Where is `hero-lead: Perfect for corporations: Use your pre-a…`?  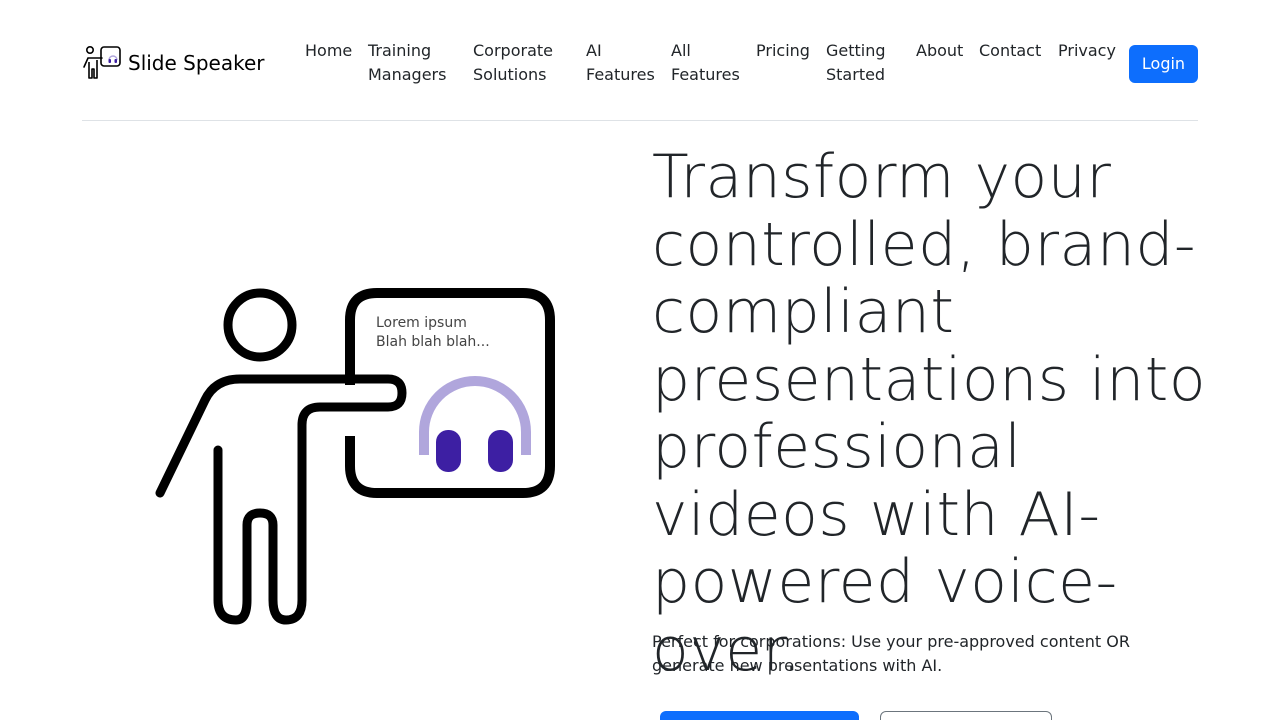 hero-lead: Perfect for corporations: Use your pre-a… is located at coordinates (891, 653).